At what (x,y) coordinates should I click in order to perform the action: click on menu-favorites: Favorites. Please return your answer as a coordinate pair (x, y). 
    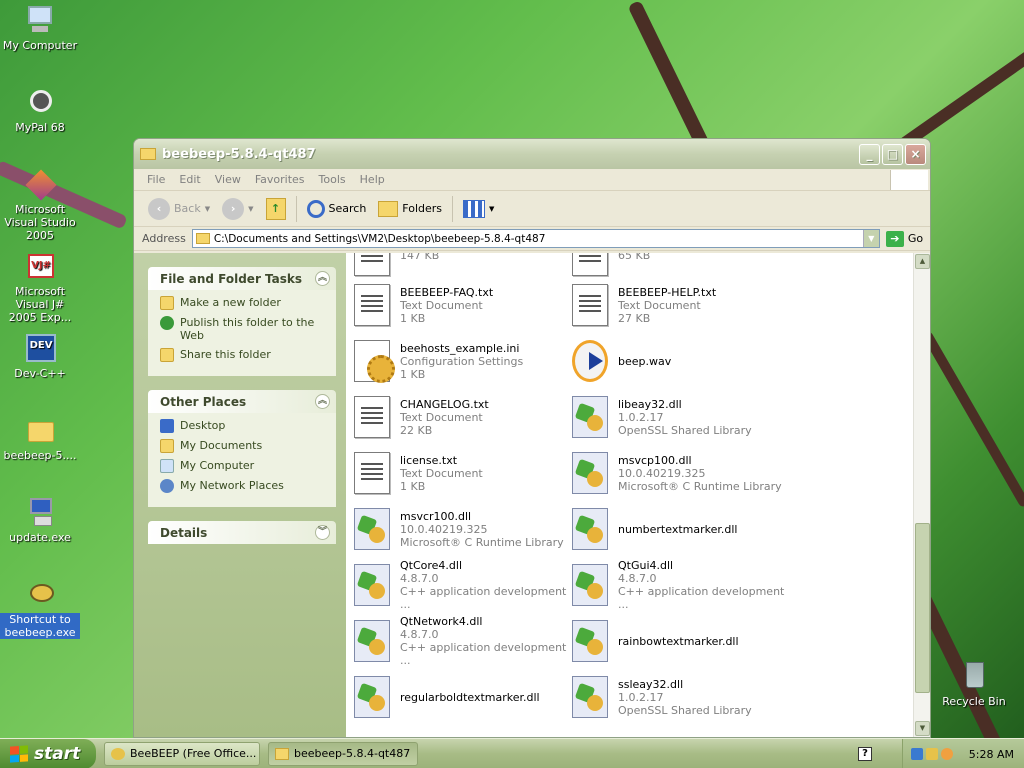
    Looking at the image, I should click on (280, 179).